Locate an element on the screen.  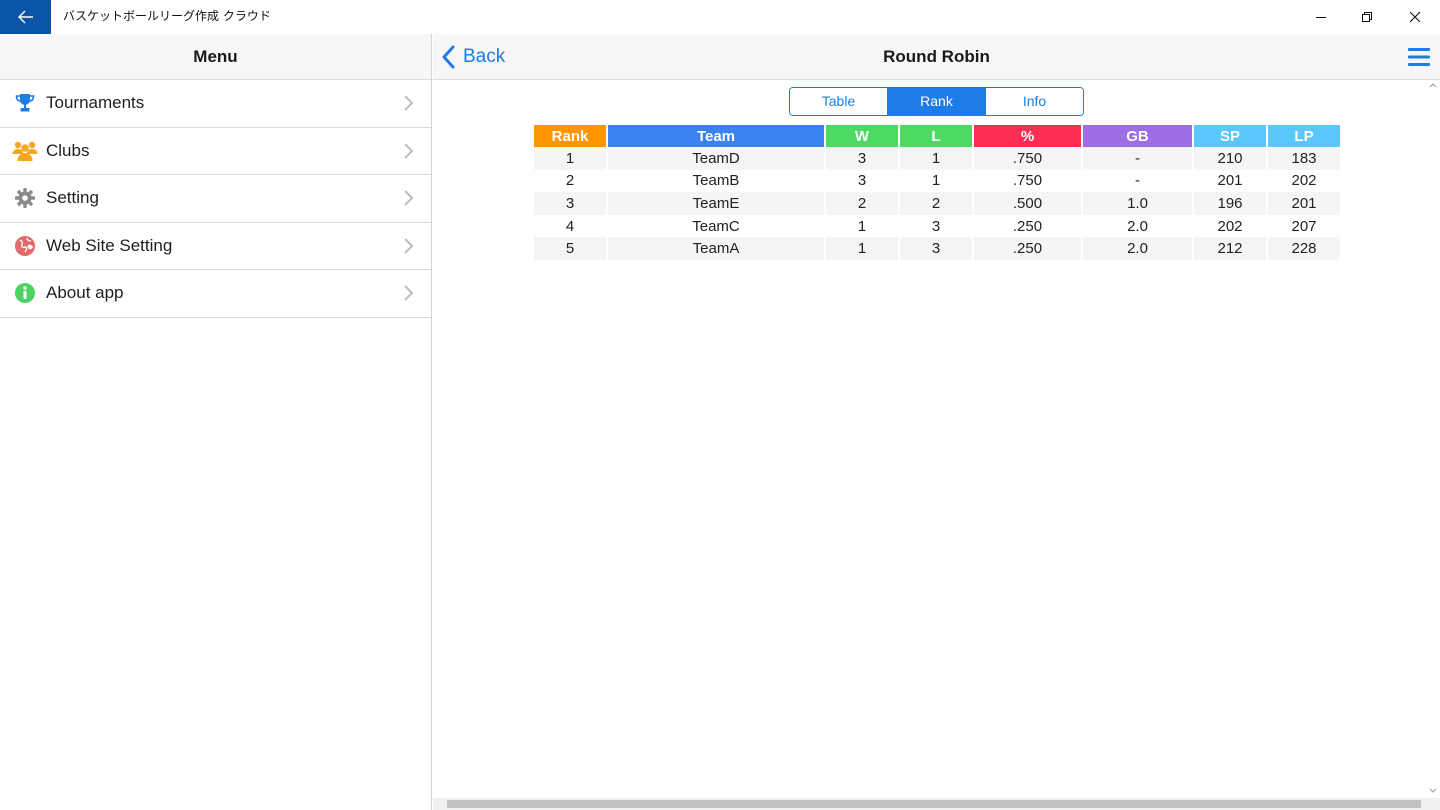
table-cell: 1.0 is located at coordinates (1137, 203).